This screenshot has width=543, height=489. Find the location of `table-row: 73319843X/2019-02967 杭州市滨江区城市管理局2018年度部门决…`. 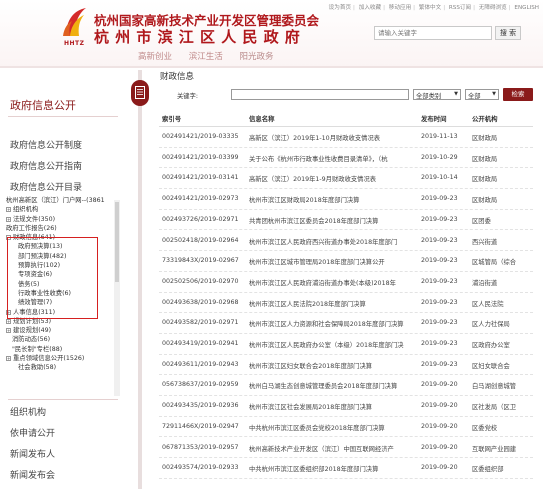

table-row: 73319843X/2019-02967 杭州市滨江区城市管理局2018年度部门决… is located at coordinates (346, 261).